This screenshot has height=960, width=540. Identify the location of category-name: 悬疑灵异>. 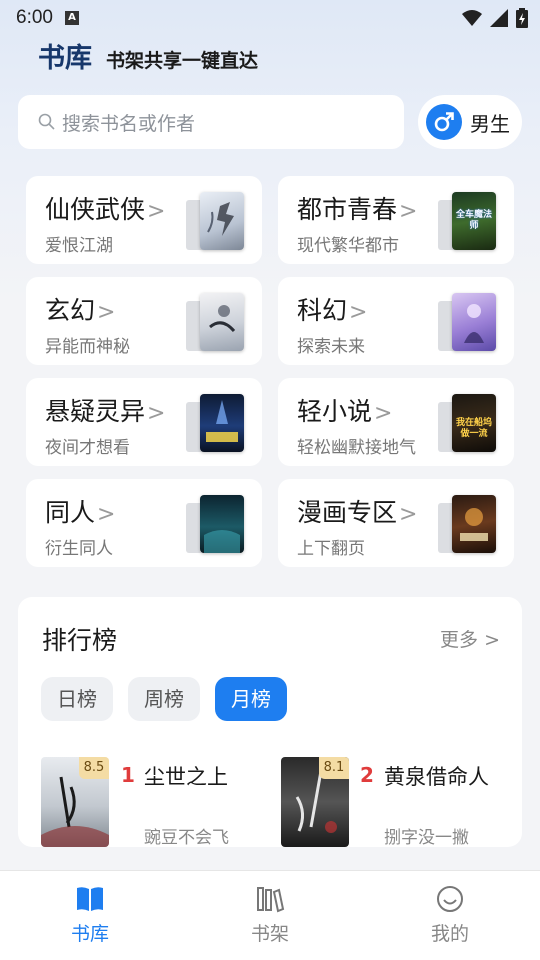
(105, 410).